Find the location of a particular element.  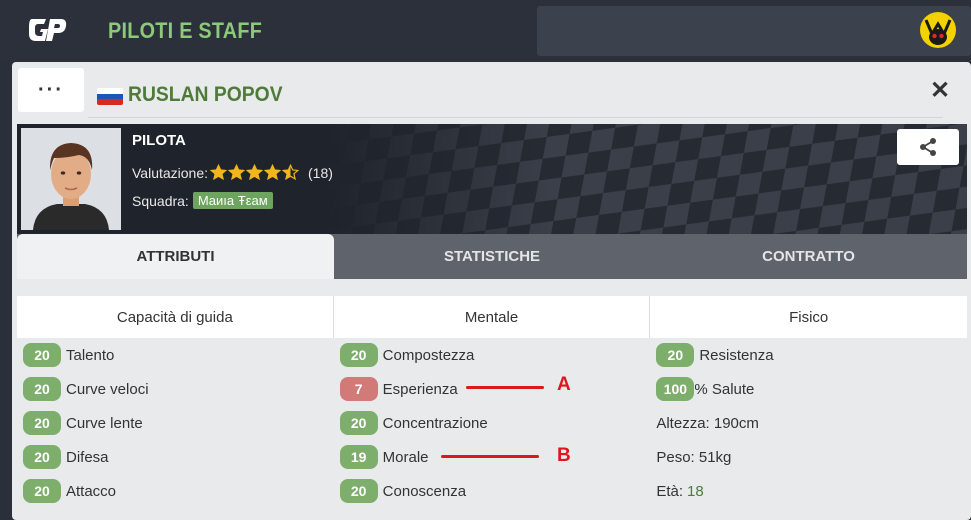

attribute-label: Talento is located at coordinates (90, 355).